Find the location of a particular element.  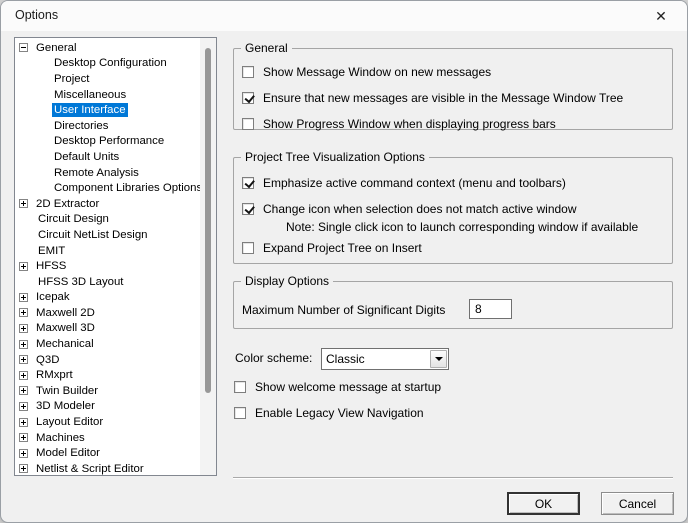

tree-item: Remote Analysis is located at coordinates (107, 173).